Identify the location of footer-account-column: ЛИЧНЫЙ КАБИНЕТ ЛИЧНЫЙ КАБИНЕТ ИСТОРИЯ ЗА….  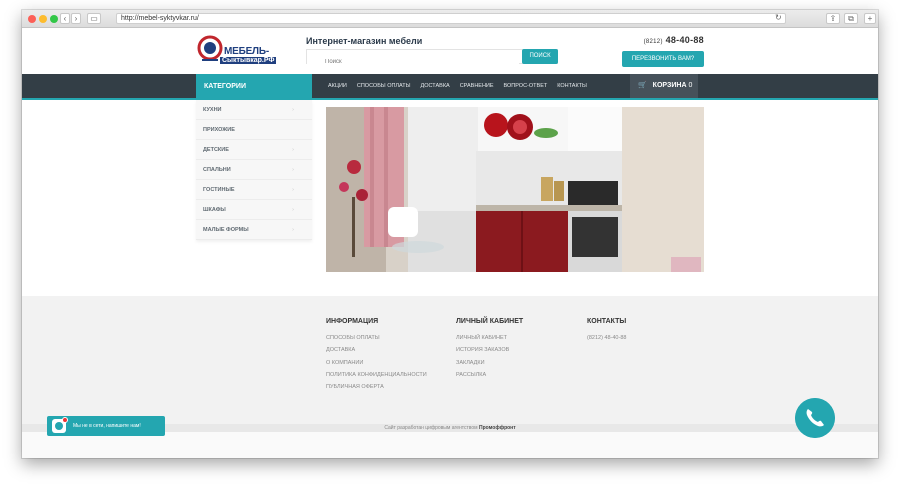
(489, 351).